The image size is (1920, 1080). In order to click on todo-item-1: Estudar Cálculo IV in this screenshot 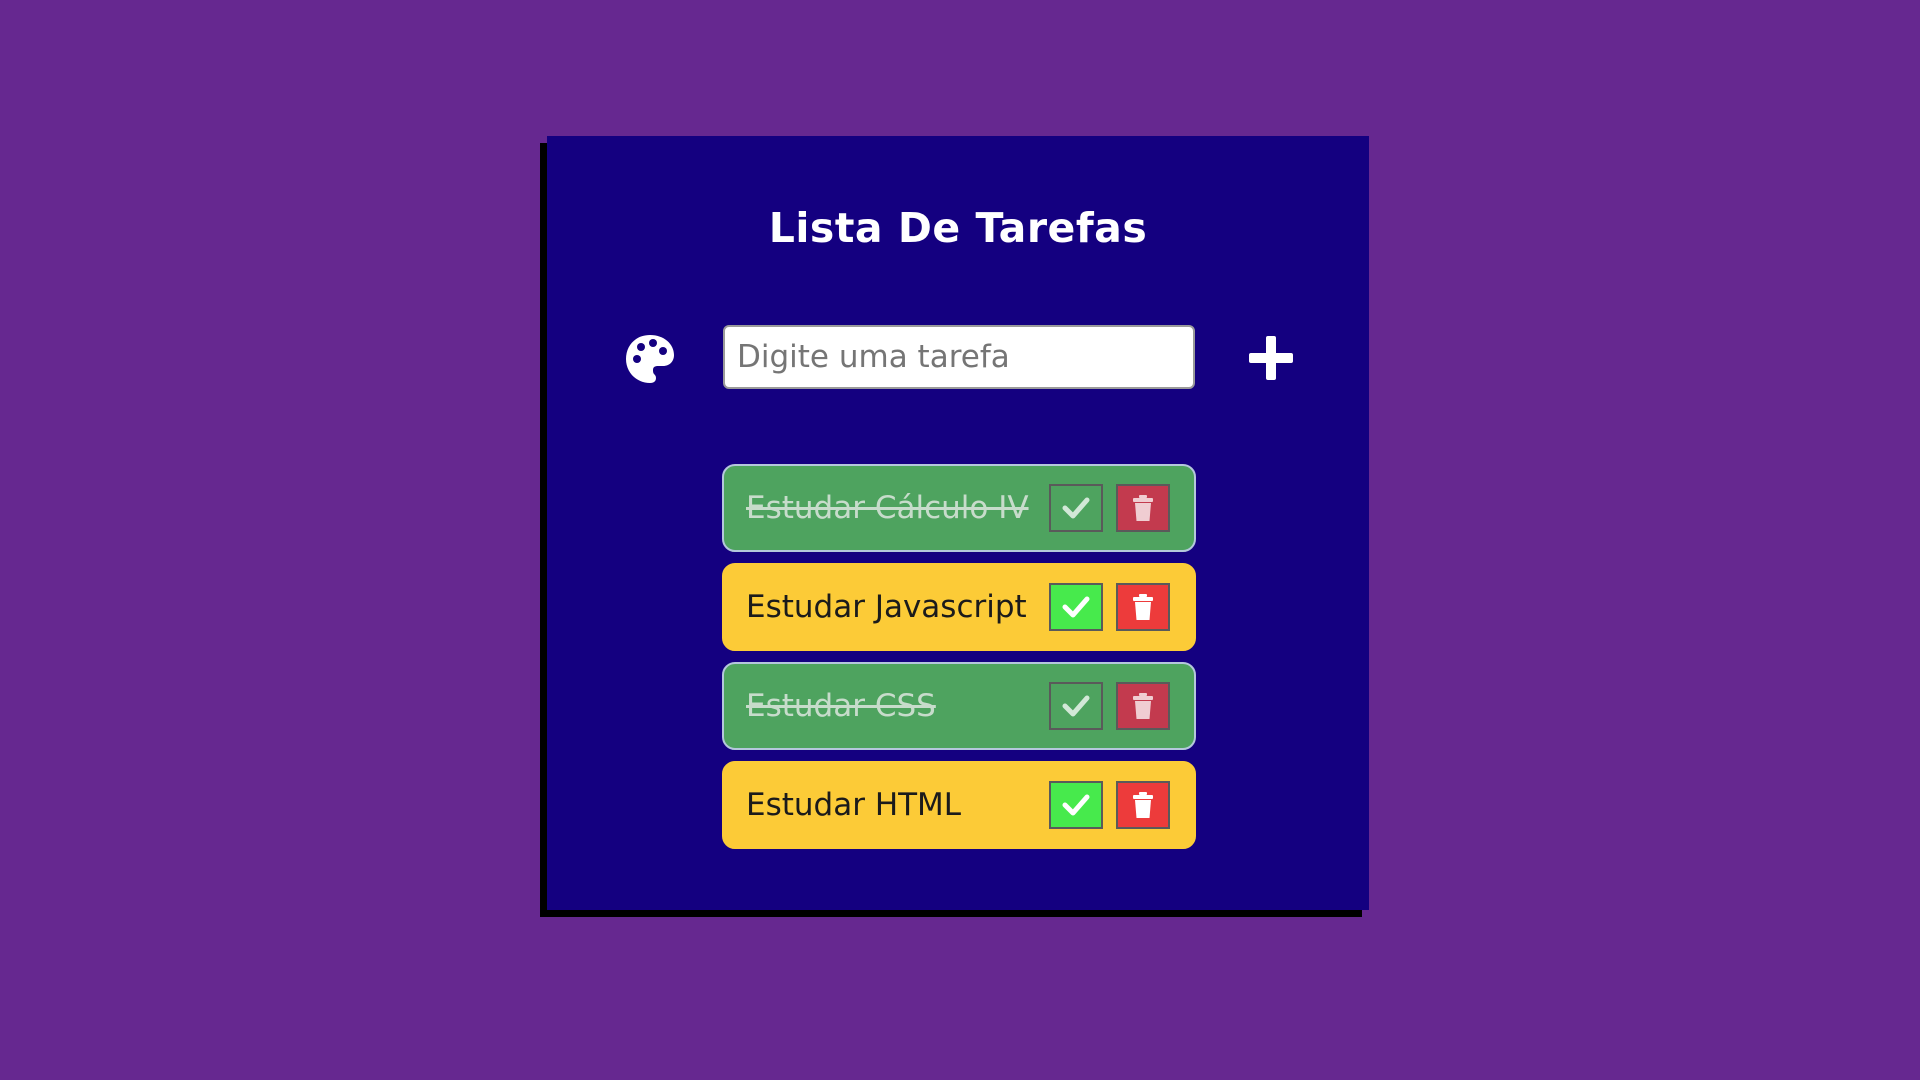, I will do `click(959, 508)`.